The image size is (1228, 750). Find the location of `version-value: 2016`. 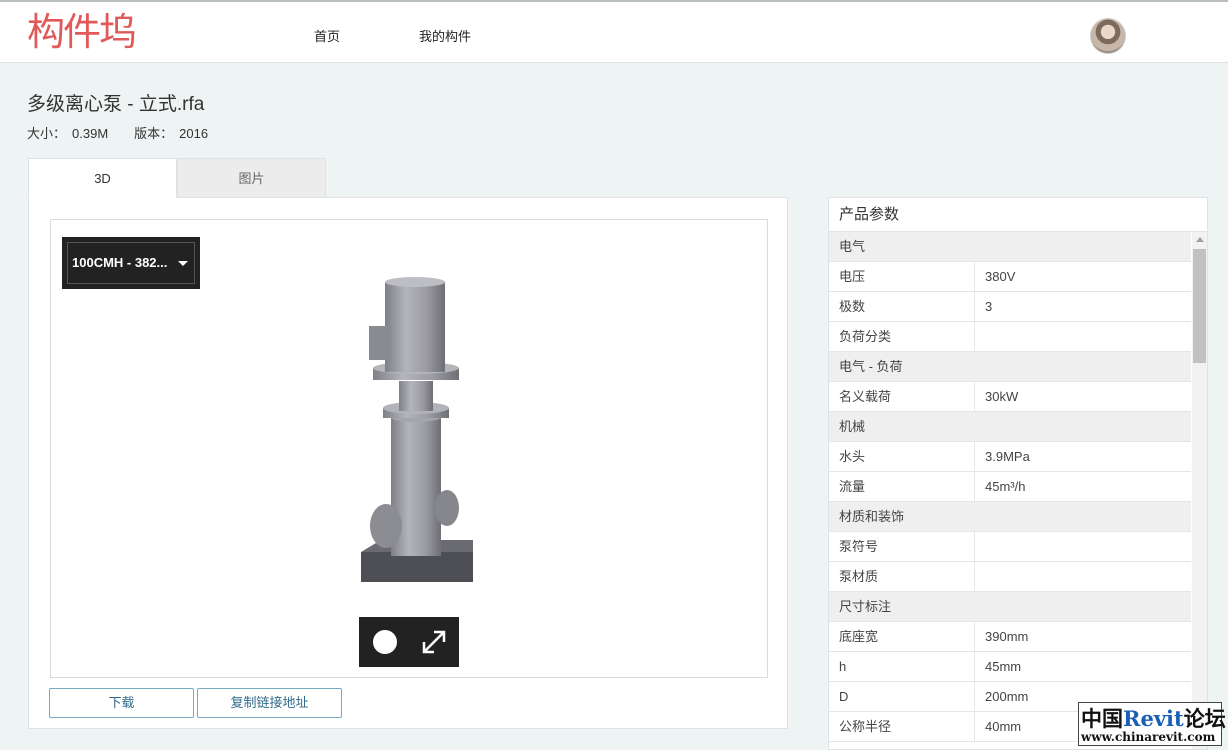

version-value: 2016 is located at coordinates (194, 133).